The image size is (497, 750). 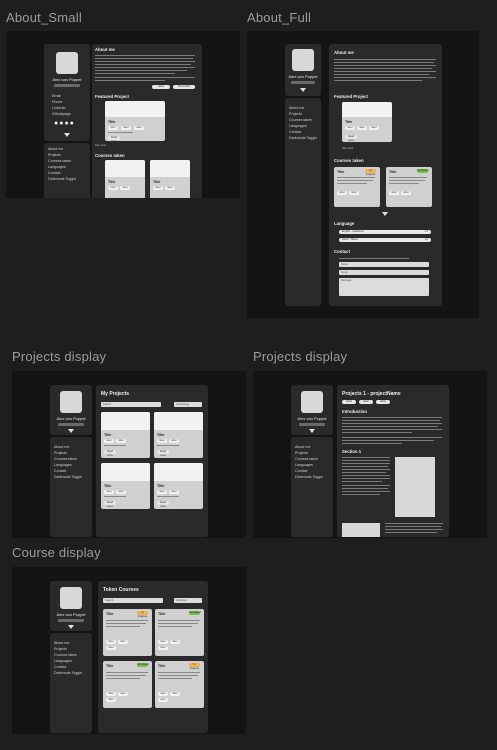 I want to click on about-download-button: Download, so click(x=184, y=87).